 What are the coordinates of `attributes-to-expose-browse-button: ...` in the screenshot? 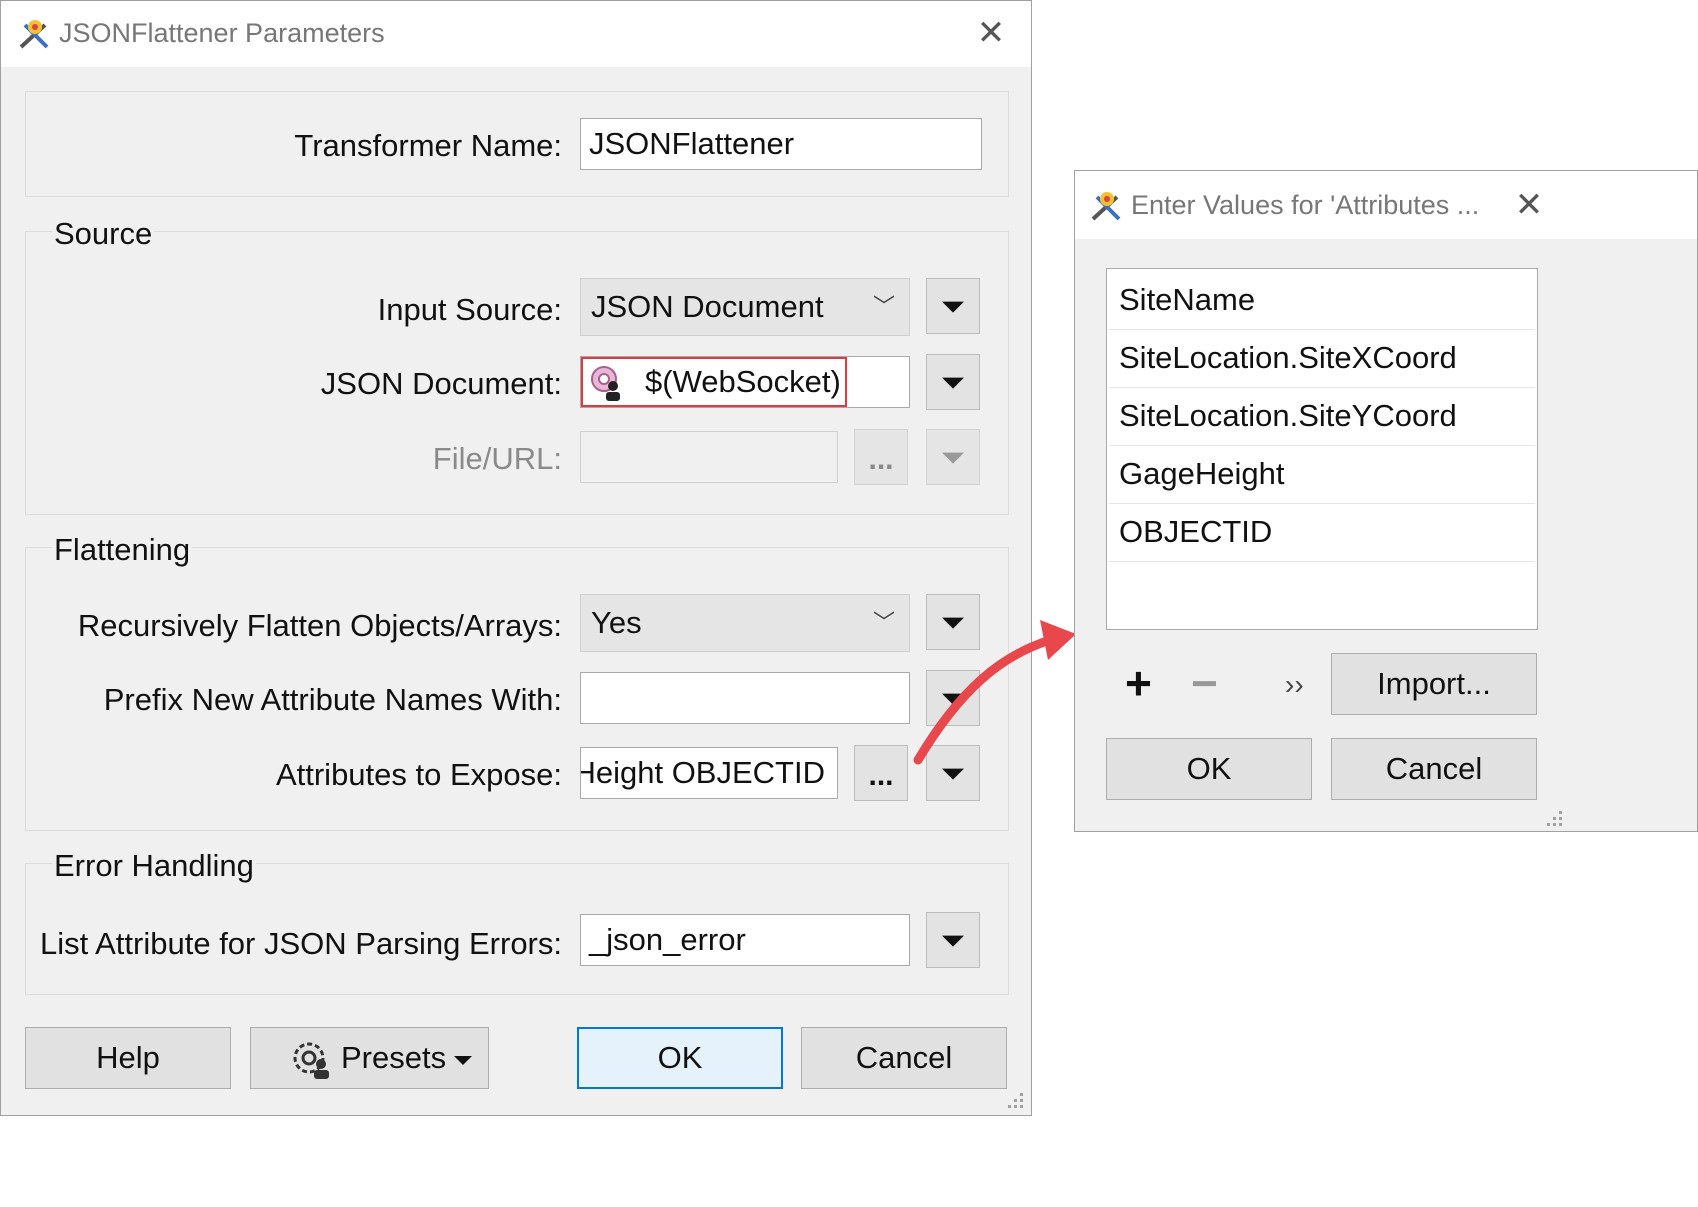 It's located at (881, 773).